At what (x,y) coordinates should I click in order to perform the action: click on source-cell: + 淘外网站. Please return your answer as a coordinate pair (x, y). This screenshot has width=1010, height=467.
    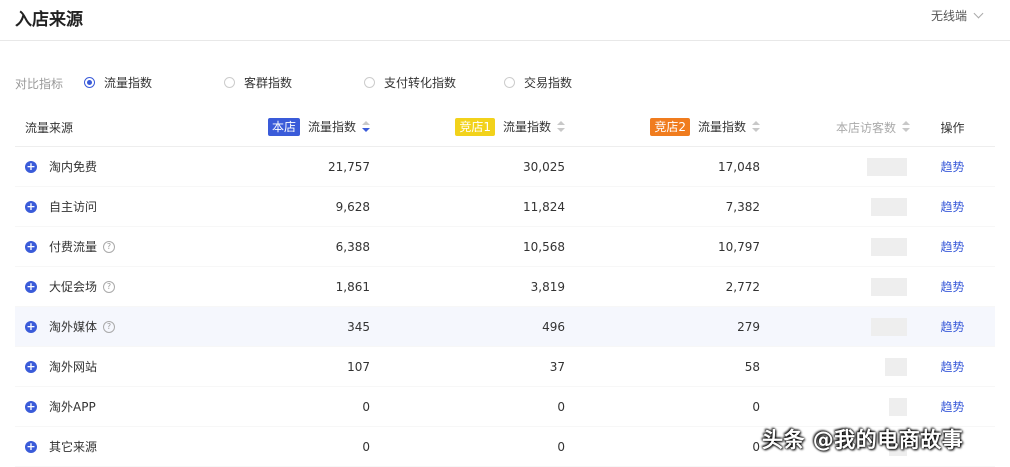
    Looking at the image, I should click on (95, 366).